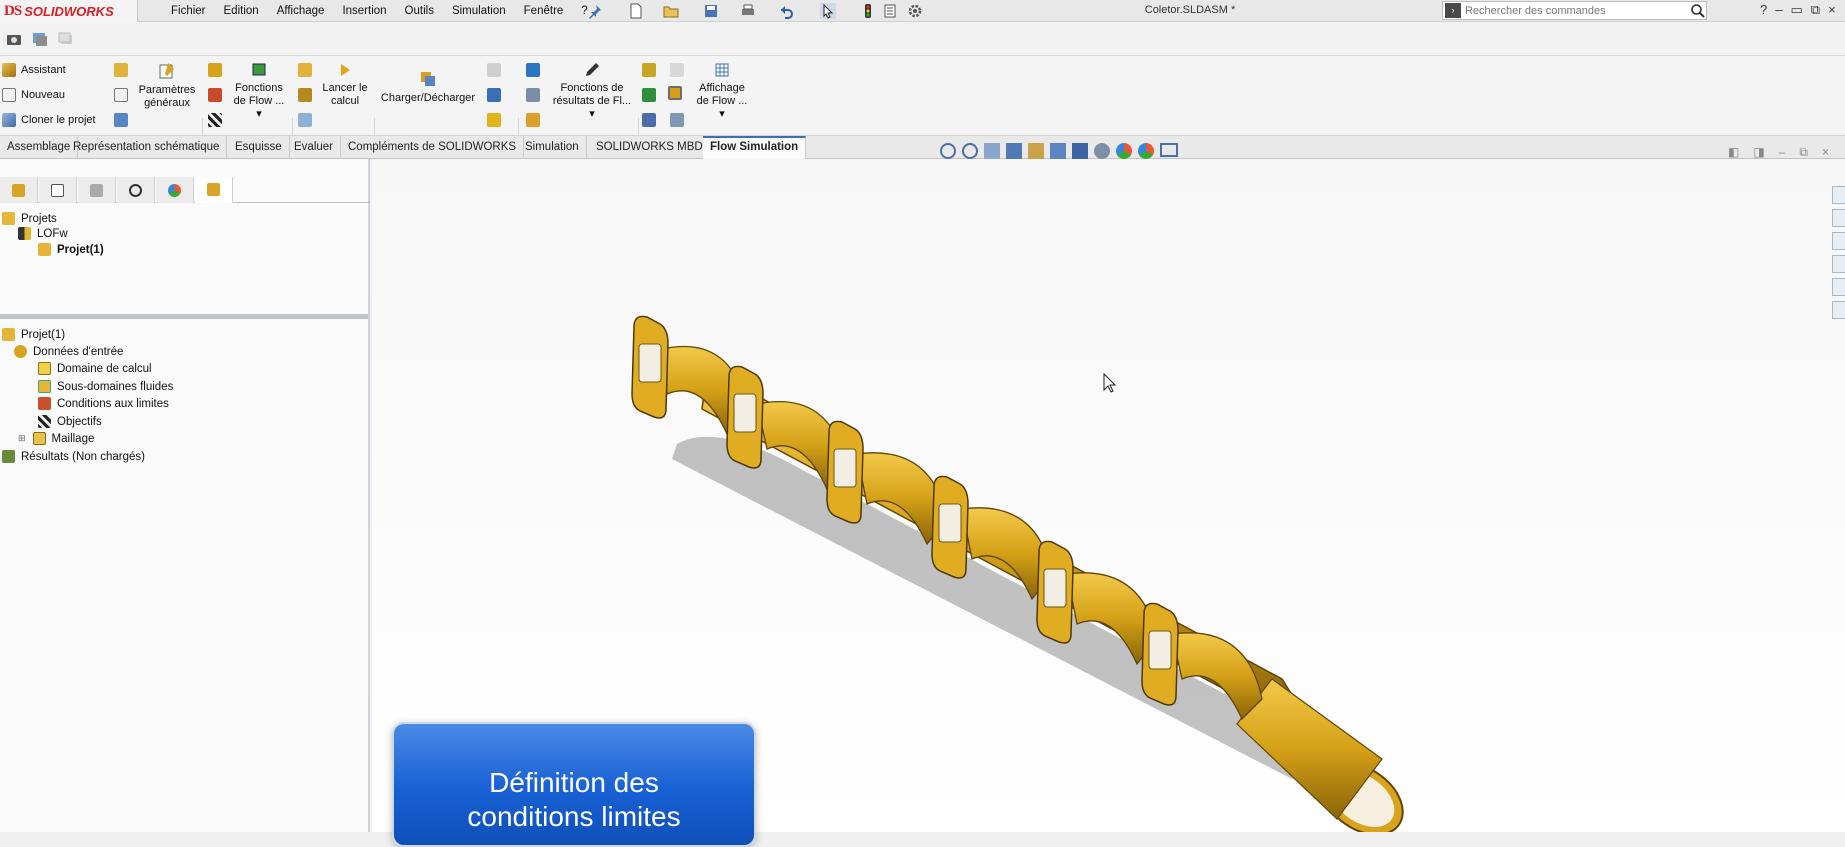  Describe the element at coordinates (95, 368) in the screenshot. I see `tree-domaine-calcul: Domaine de calcul` at that location.